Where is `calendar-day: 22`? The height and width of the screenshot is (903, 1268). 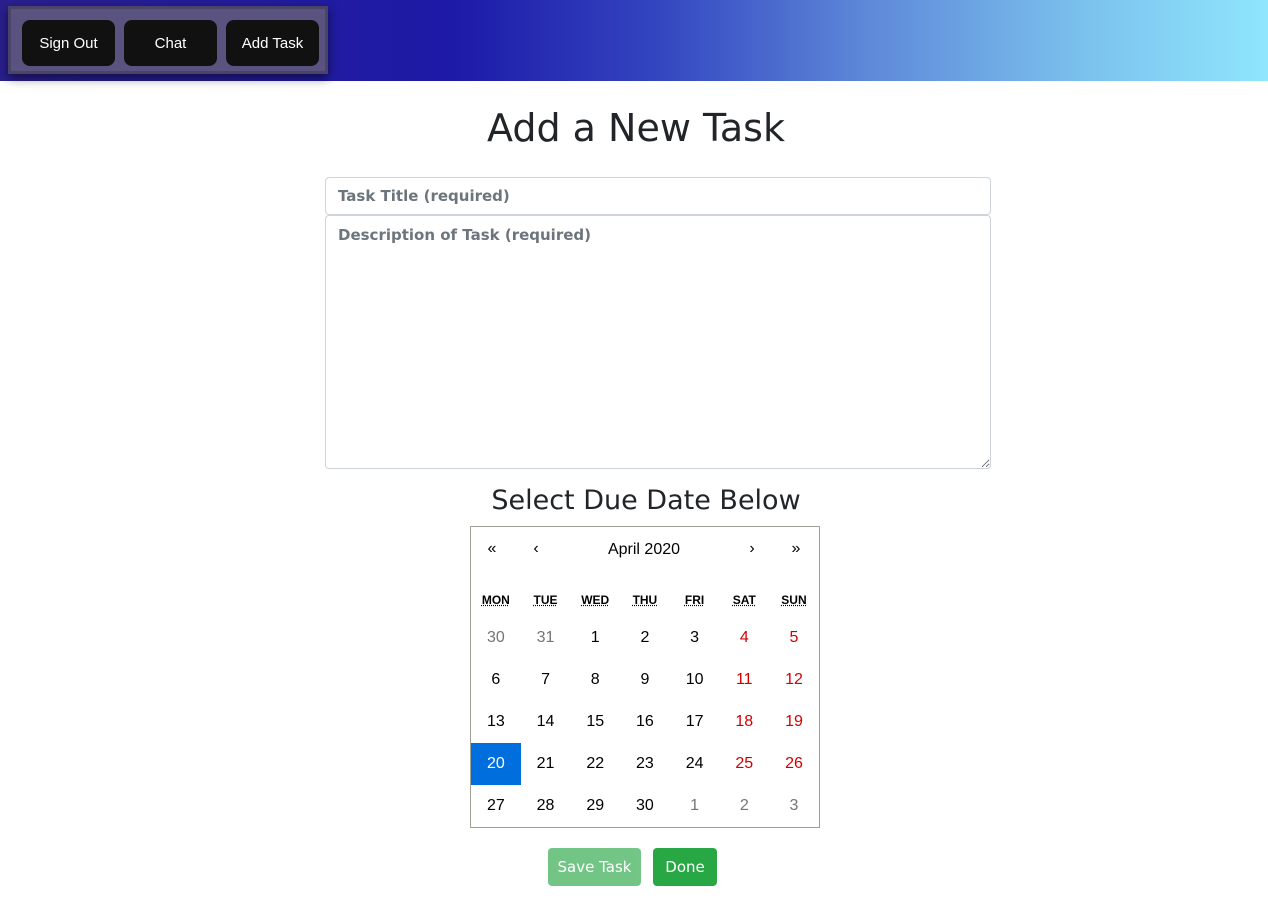 calendar-day: 22 is located at coordinates (595, 764).